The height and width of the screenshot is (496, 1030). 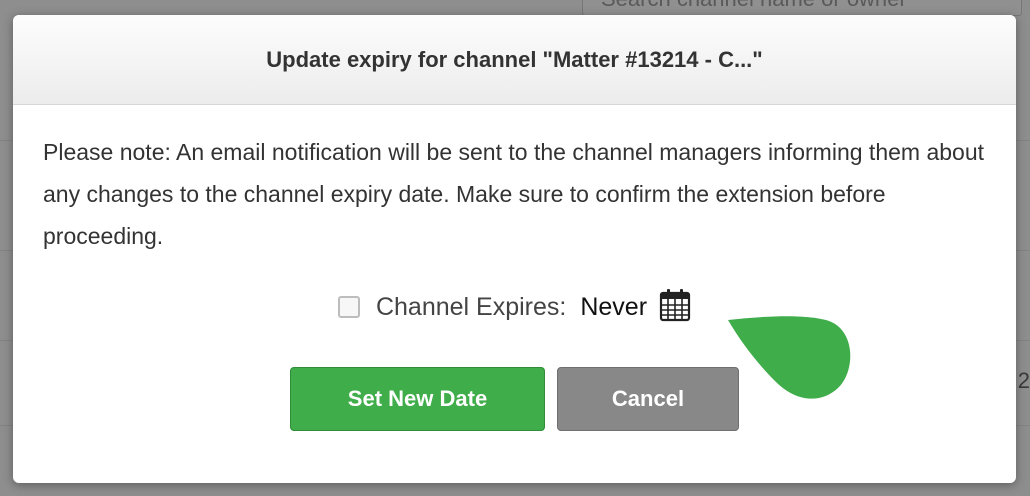 I want to click on channel-expires-label: Channel Expires:, so click(x=471, y=306).